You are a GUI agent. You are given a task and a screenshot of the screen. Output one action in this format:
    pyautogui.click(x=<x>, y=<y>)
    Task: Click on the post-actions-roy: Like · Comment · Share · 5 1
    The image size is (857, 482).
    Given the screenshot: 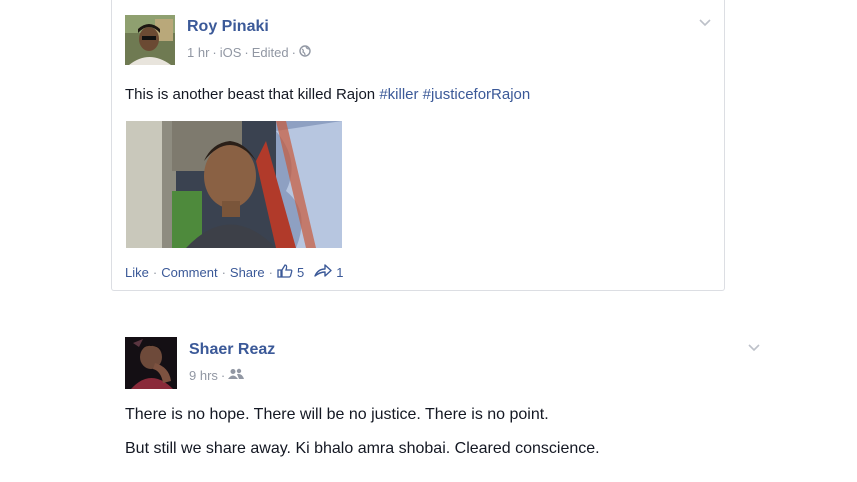 What is the action you would take?
    pyautogui.click(x=234, y=272)
    